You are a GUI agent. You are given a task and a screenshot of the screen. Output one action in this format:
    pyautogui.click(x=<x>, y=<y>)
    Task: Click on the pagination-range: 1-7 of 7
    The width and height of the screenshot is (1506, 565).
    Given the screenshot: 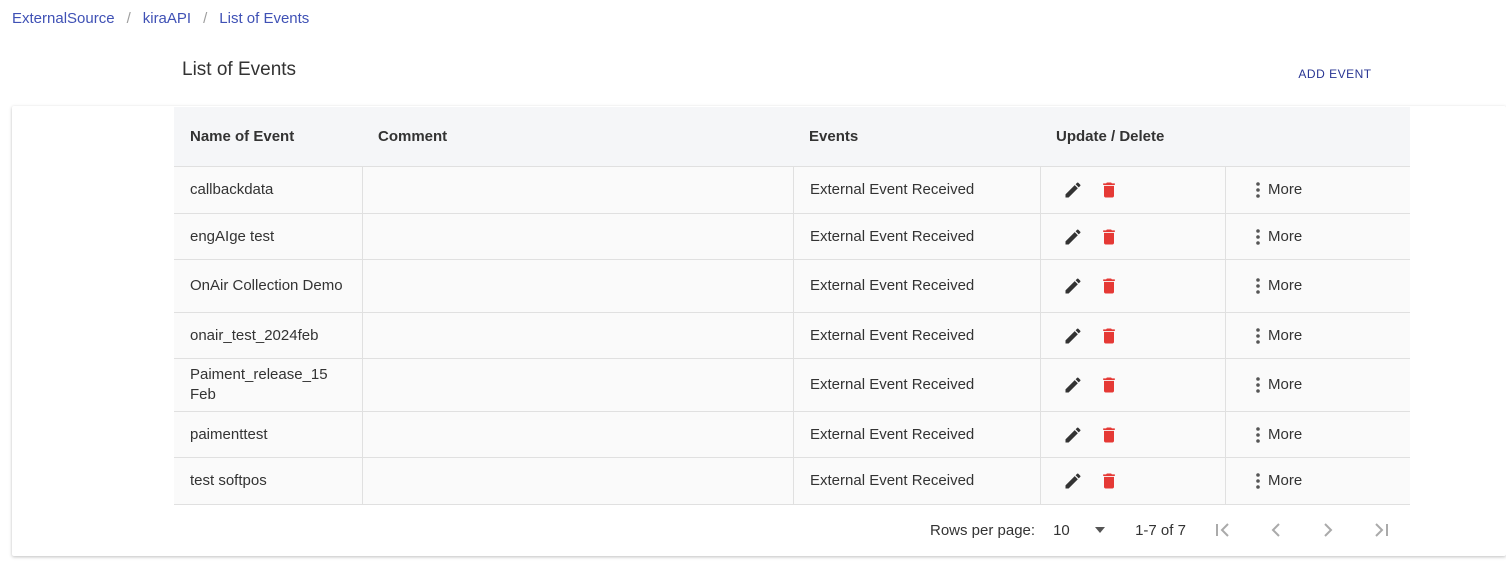 What is the action you would take?
    pyautogui.click(x=1160, y=530)
    